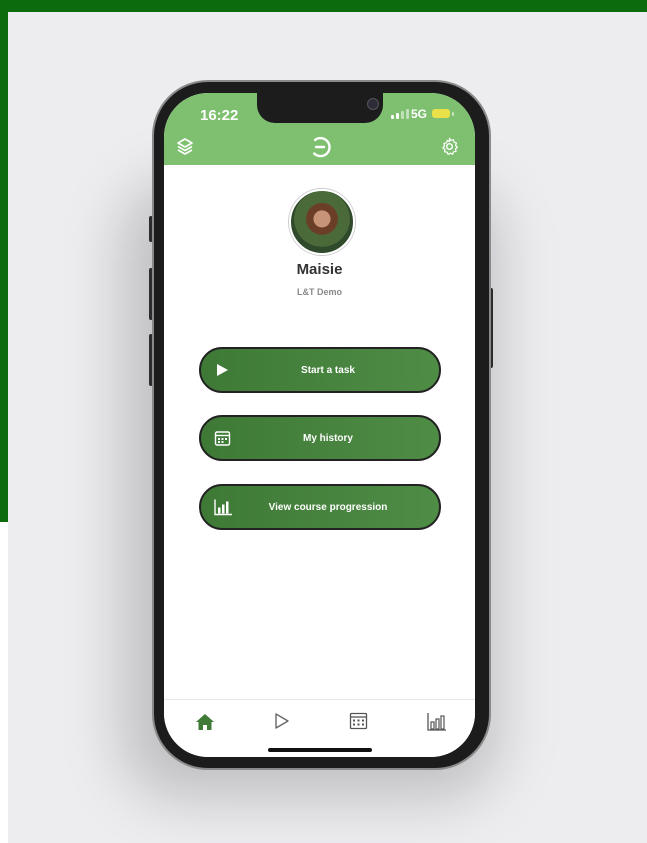 This screenshot has width=647, height=843. What do you see at coordinates (419, 114) in the screenshot?
I see `network-type: 5G` at bounding box center [419, 114].